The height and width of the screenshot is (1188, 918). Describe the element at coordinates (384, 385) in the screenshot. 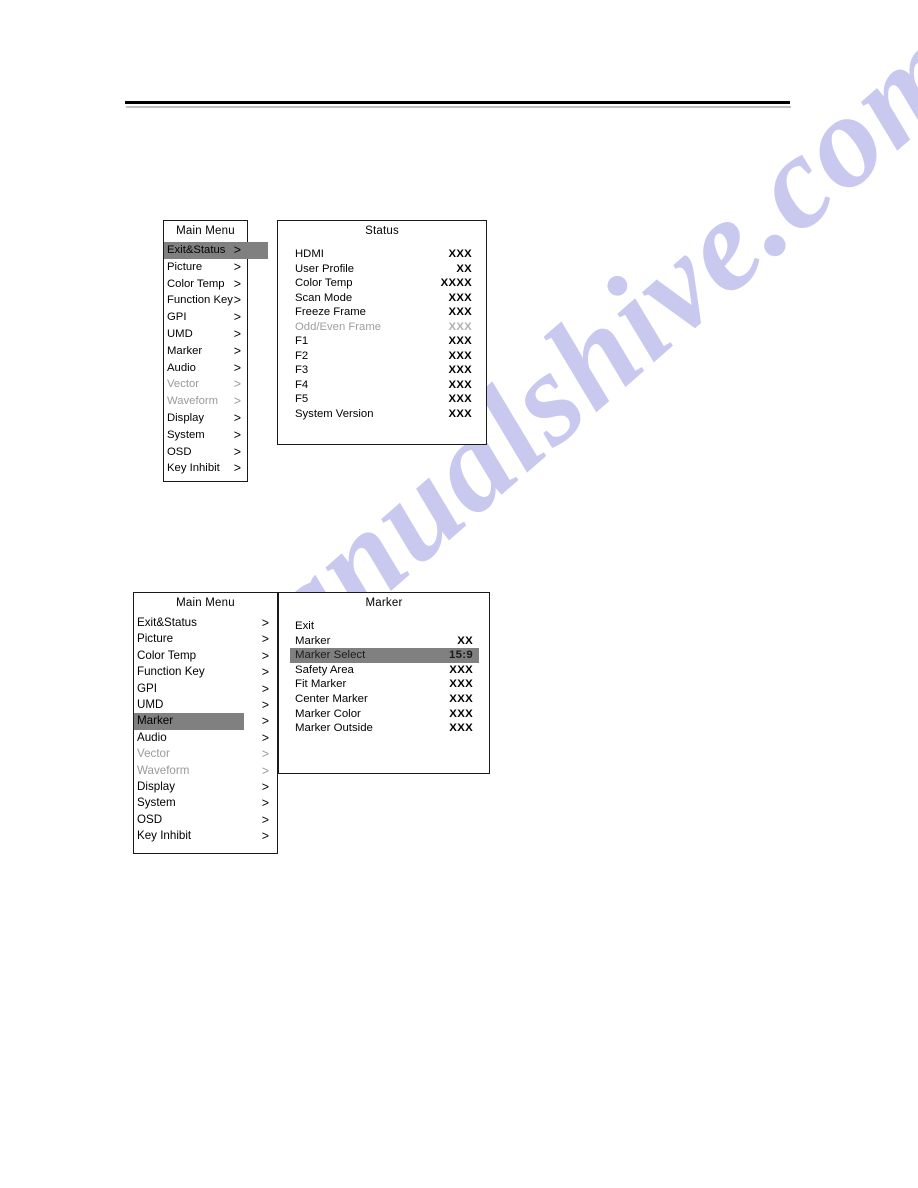

I see `status-row-f4: F4 XXX` at that location.